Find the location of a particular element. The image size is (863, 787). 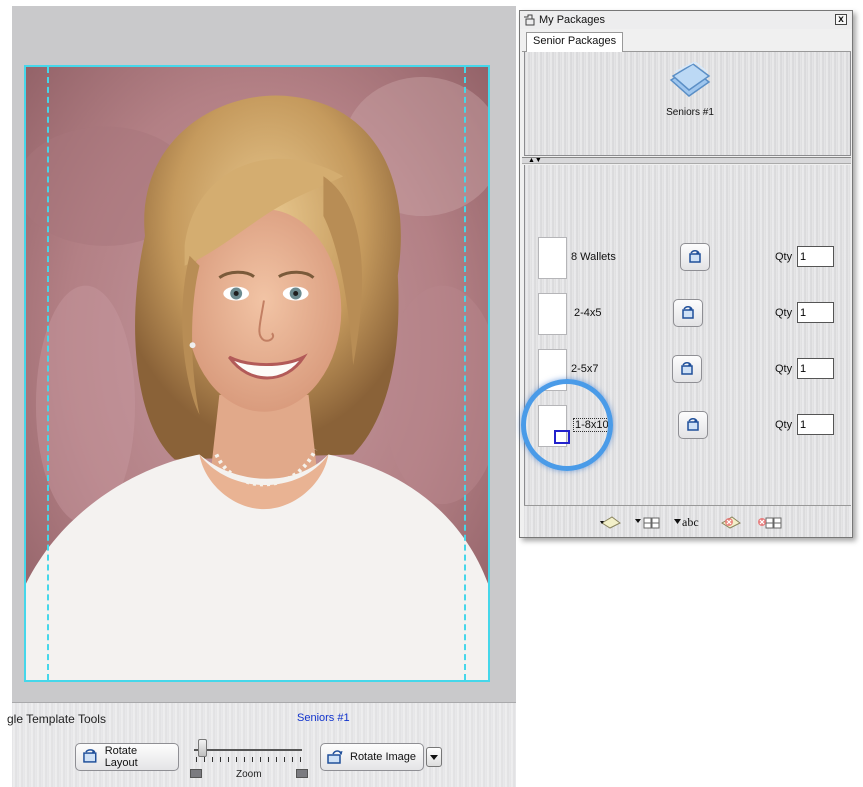

pane-splitter: ▲▼ is located at coordinates (686, 160).